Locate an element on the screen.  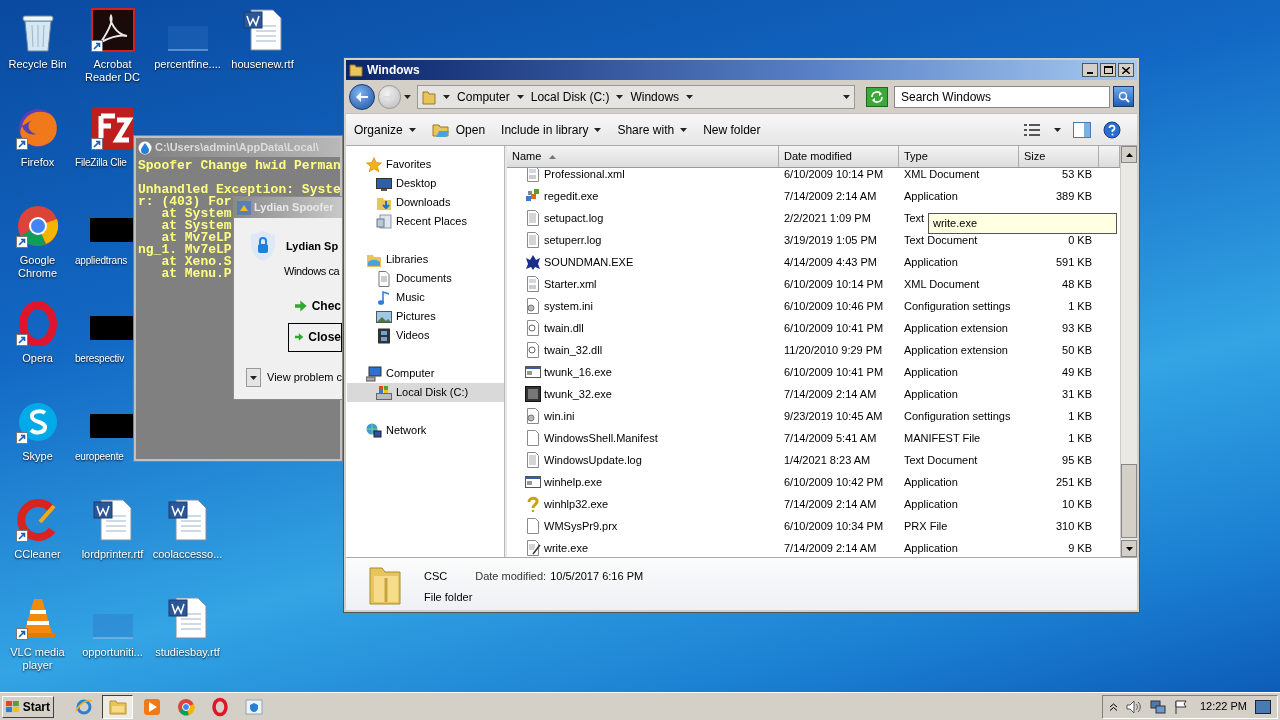
up-arrow-icon is located at coordinates (1129, 154).